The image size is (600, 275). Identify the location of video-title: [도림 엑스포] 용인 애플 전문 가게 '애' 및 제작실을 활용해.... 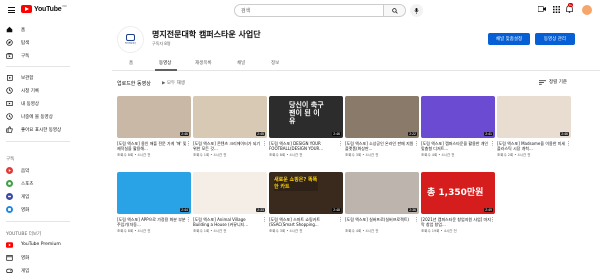
(152, 146).